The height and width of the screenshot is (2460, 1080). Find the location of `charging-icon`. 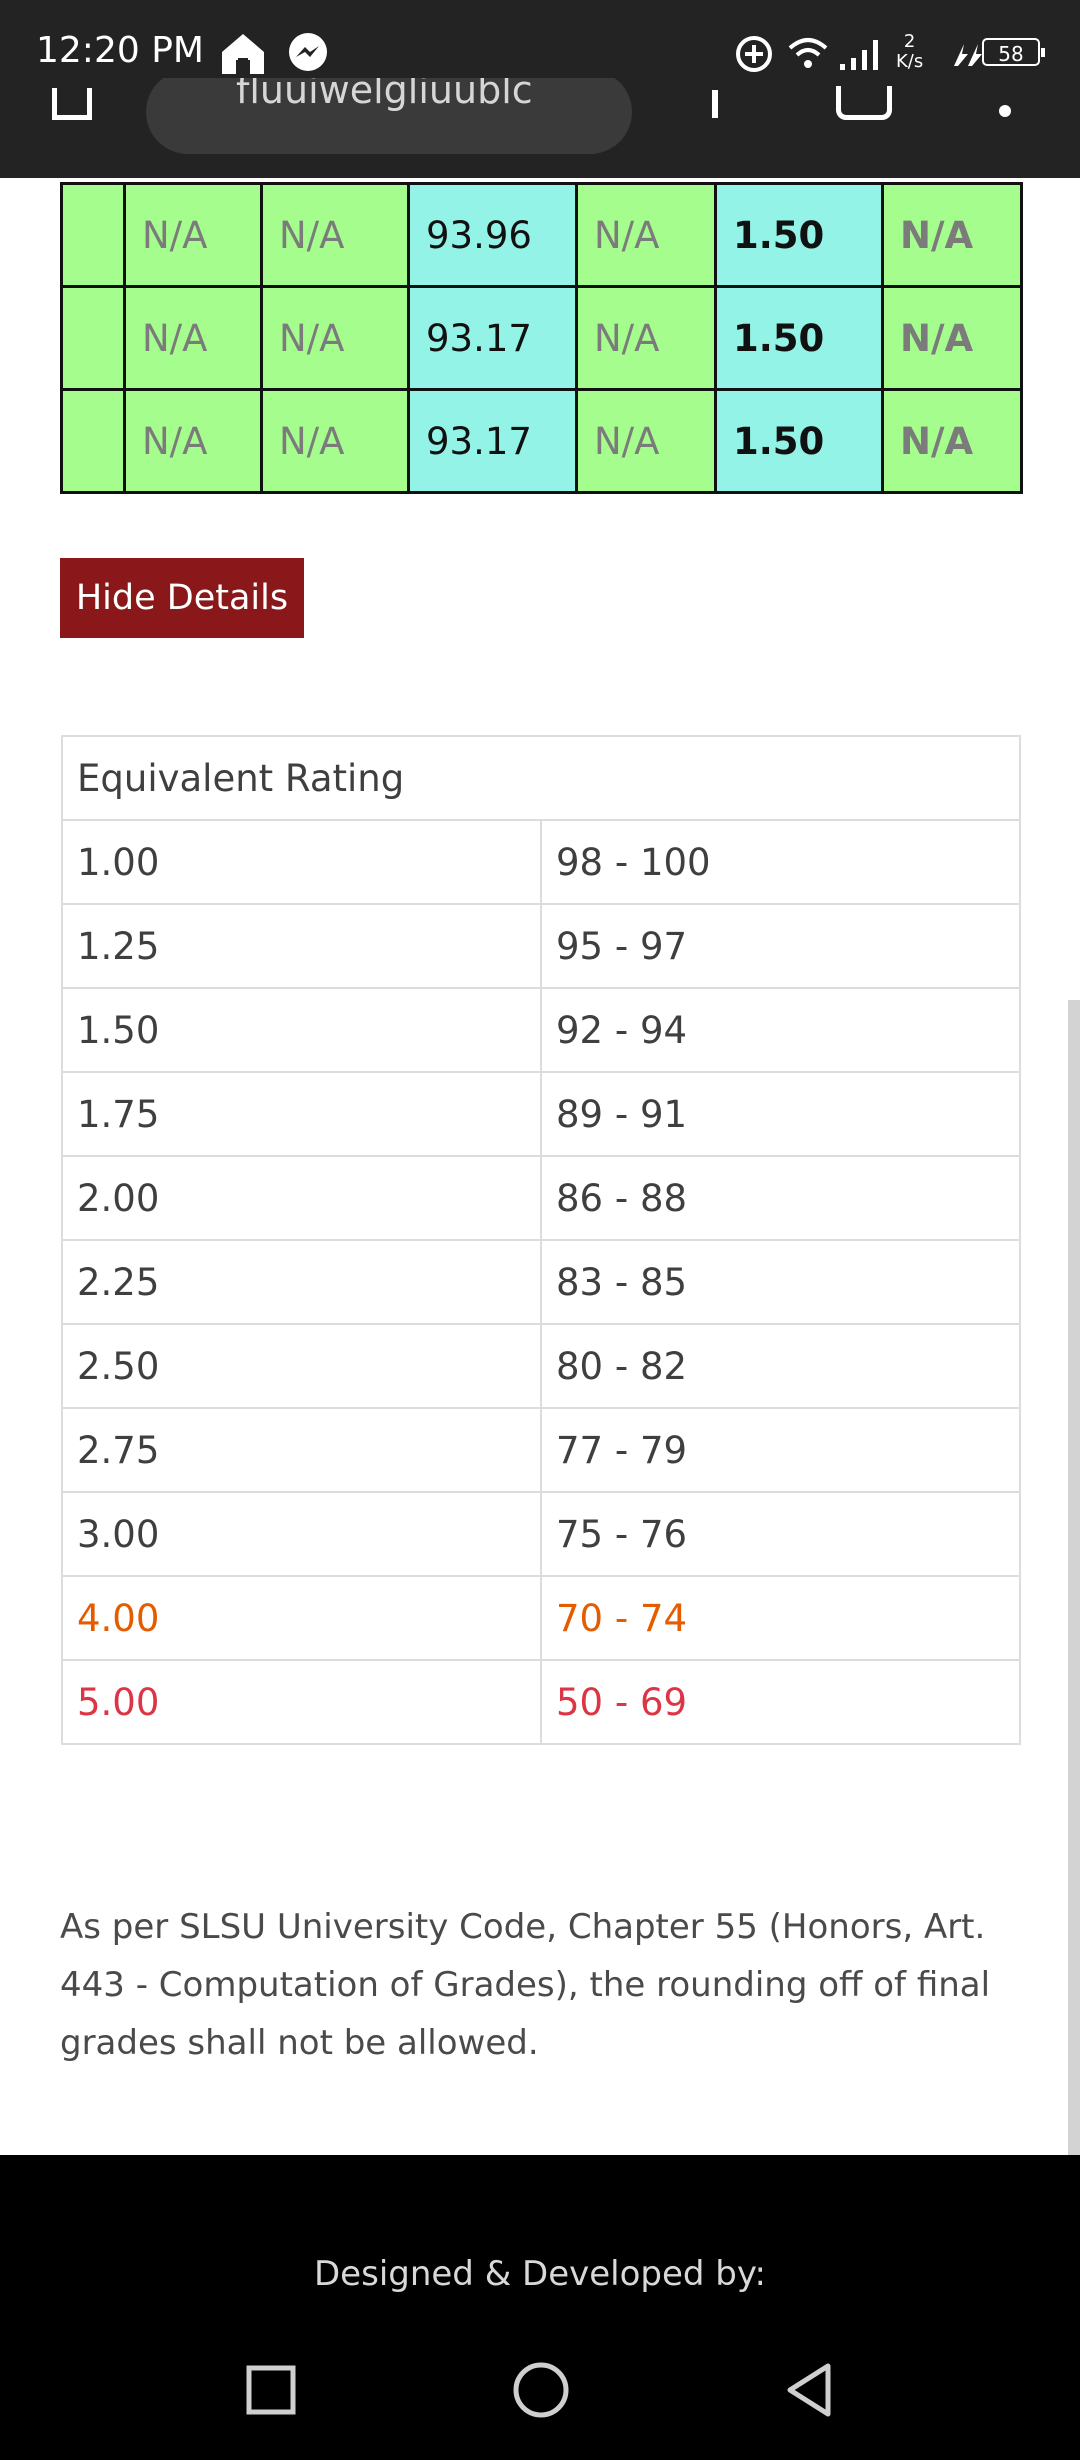

charging-icon is located at coordinates (967, 56).